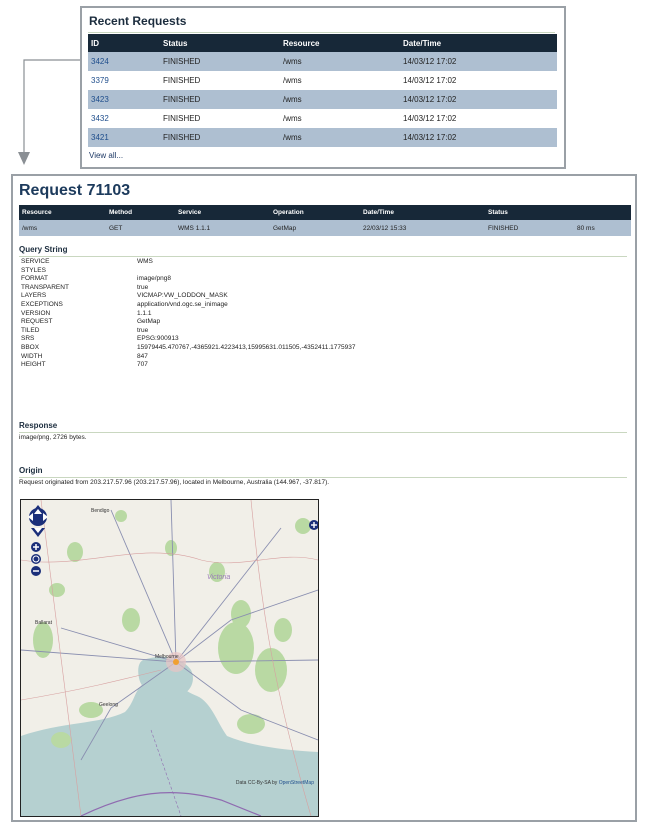 The width and height of the screenshot is (647, 829). What do you see at coordinates (188, 262) in the screenshot?
I see `list-item: SERVICE WMS` at bounding box center [188, 262].